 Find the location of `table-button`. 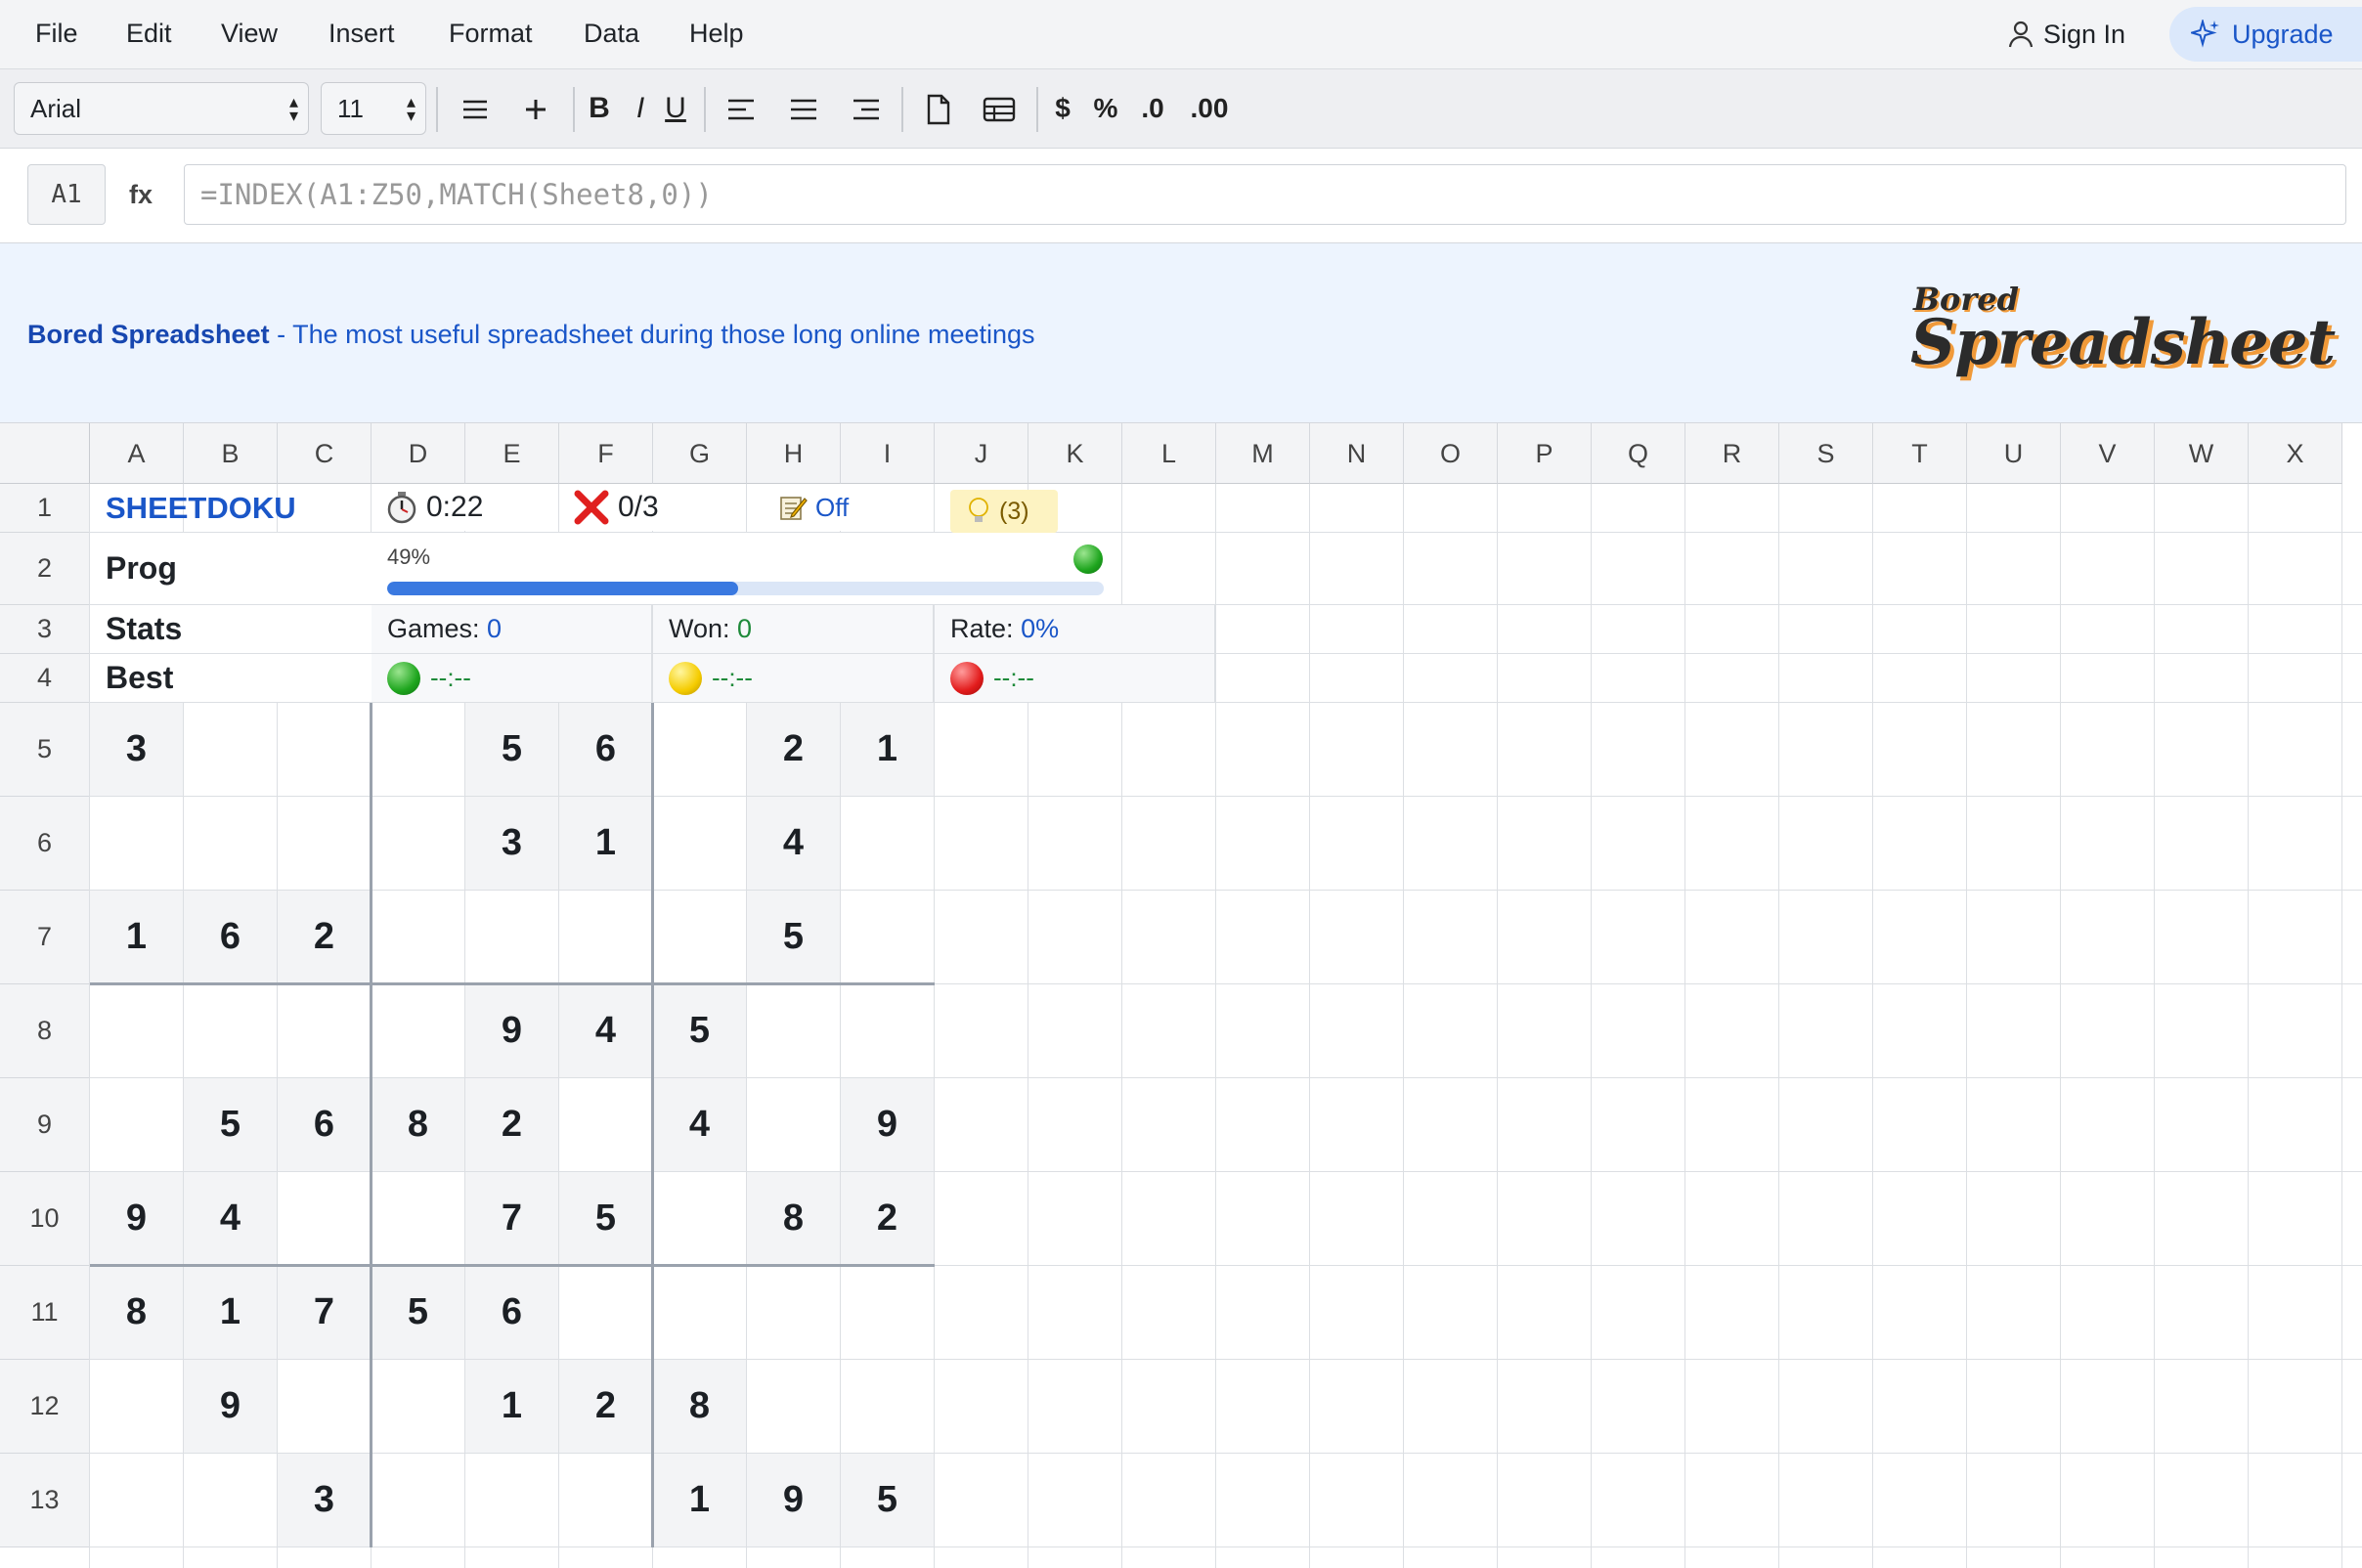

table-button is located at coordinates (999, 109).